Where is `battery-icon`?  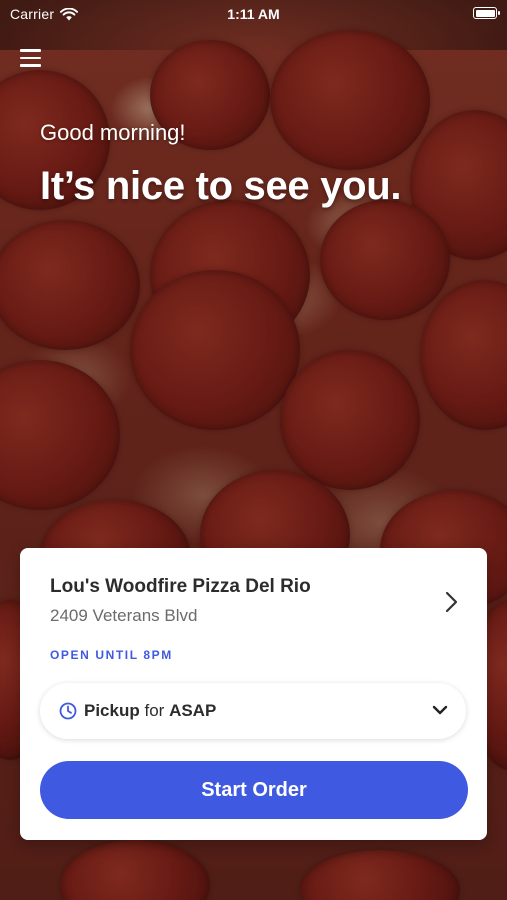
battery-icon is located at coordinates (486, 13).